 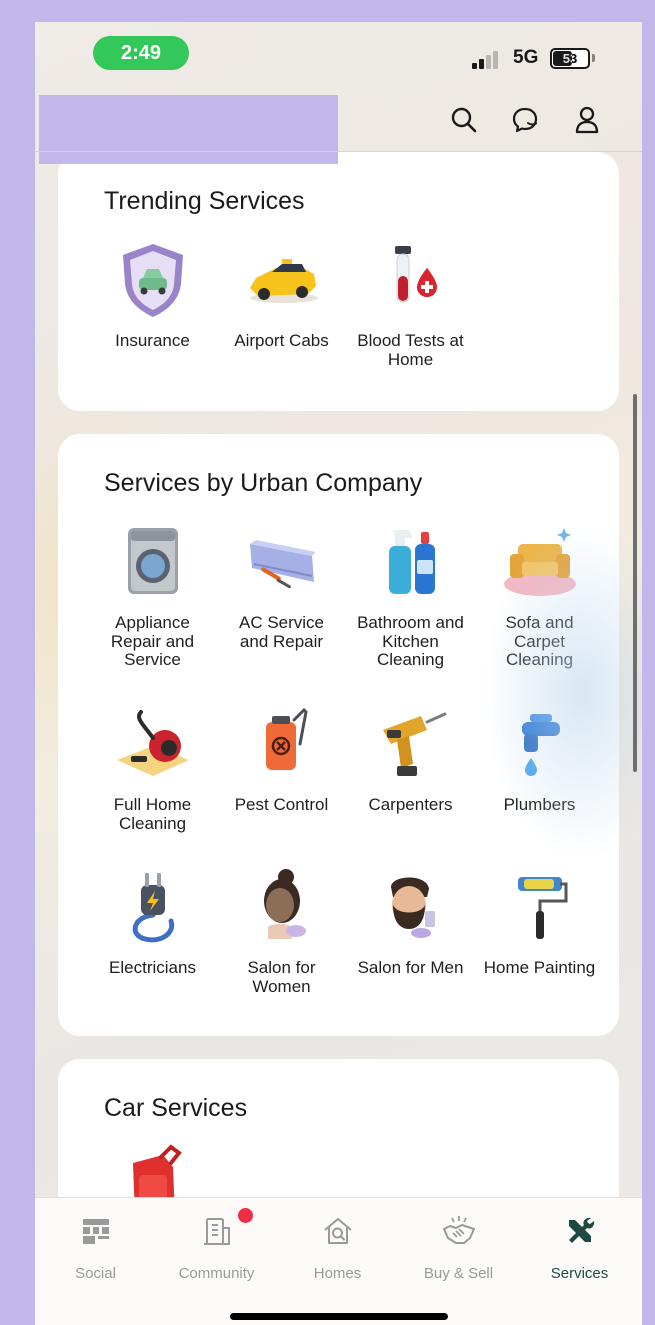 What do you see at coordinates (337, 1253) in the screenshot?
I see `tab-homes: Homes` at bounding box center [337, 1253].